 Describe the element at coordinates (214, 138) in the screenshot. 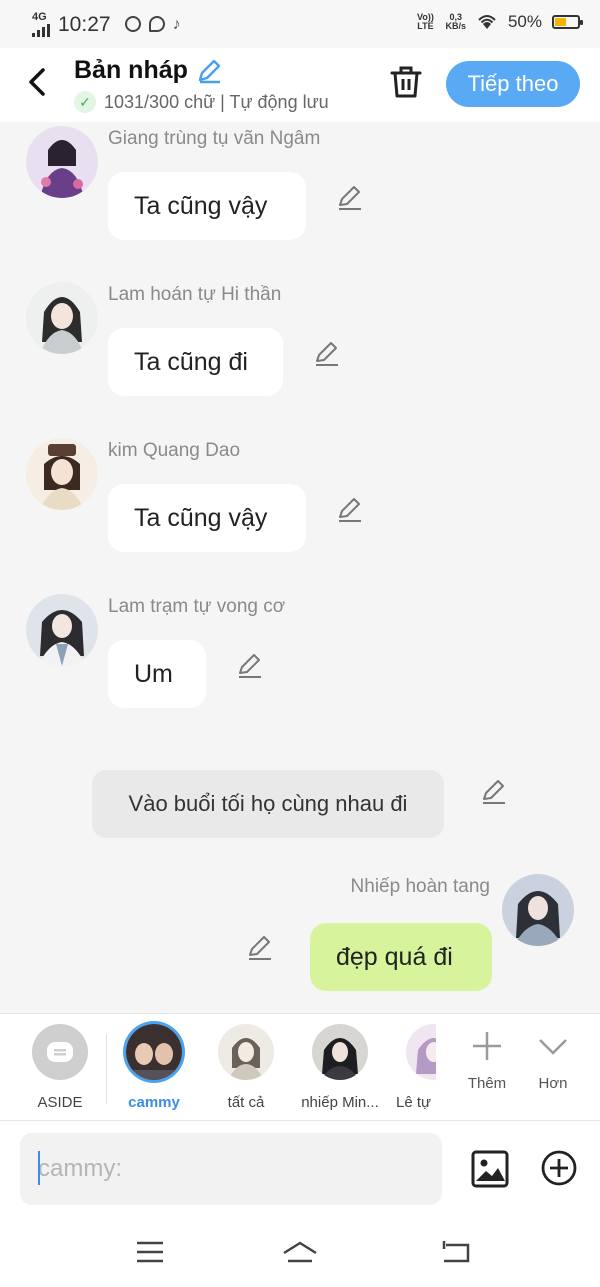

I see `sender-name: Giang trùng tụ vãn Ngâm` at that location.